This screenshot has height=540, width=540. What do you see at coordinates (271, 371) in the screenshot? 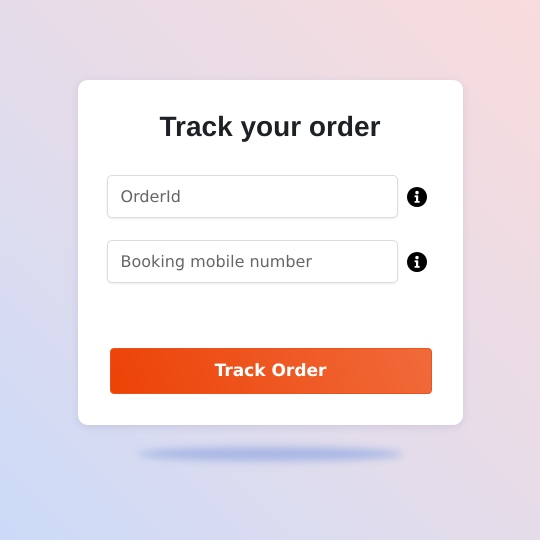
I see `track-order-button: Track Order` at bounding box center [271, 371].